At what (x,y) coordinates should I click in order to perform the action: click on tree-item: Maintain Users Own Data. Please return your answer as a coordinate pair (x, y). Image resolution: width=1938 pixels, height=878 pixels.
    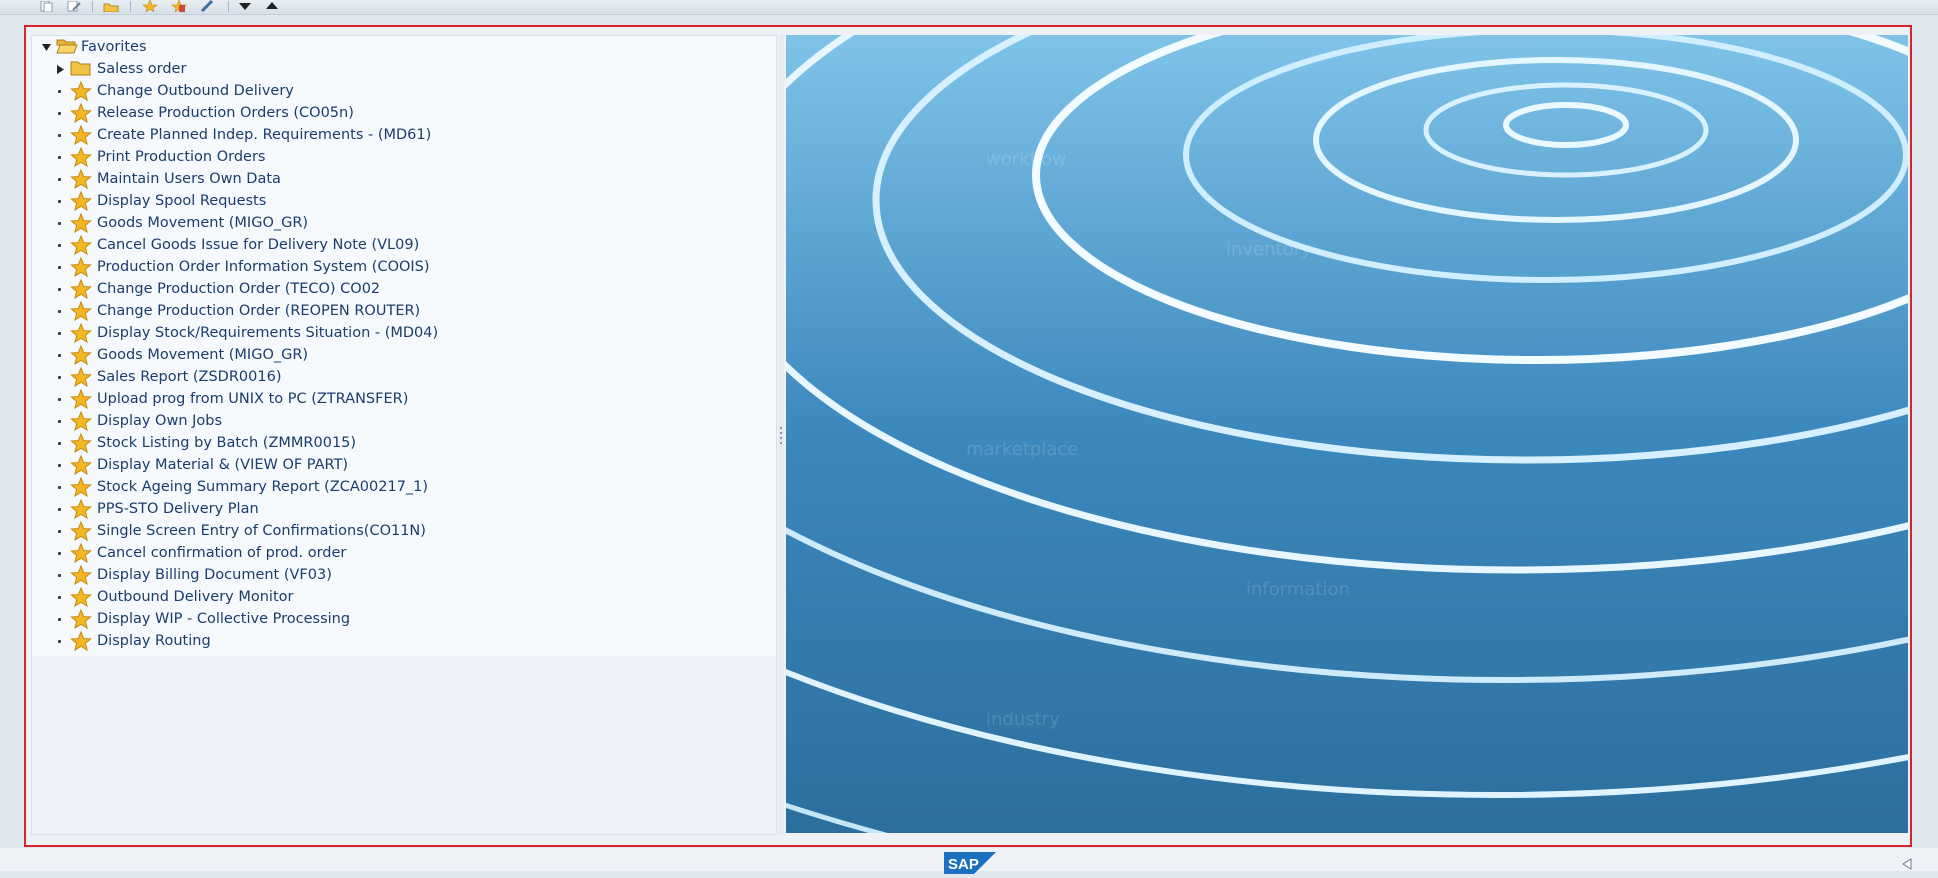
    Looking at the image, I should click on (404, 179).